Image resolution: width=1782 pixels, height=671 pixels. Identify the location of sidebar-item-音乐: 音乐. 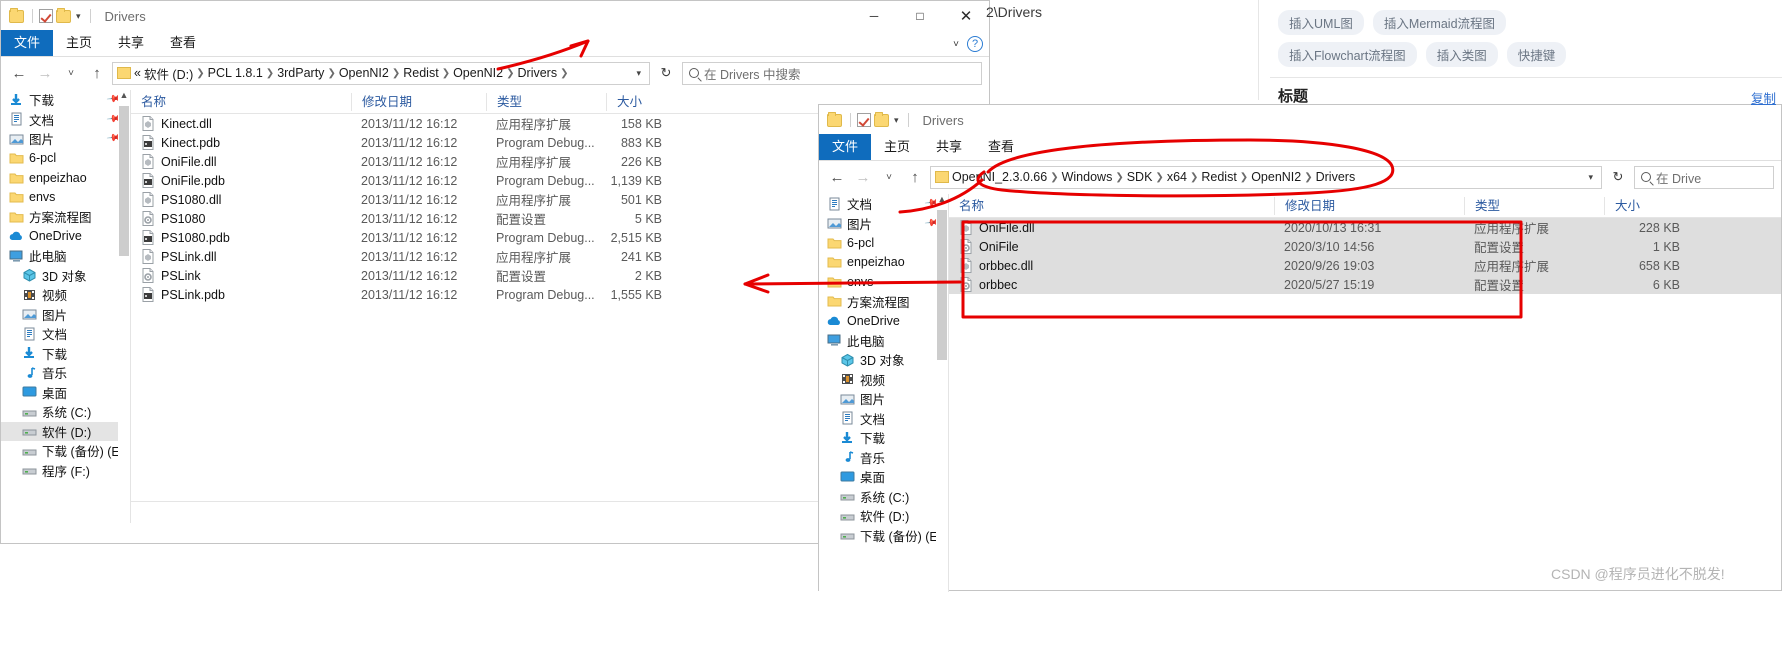
(65, 373).